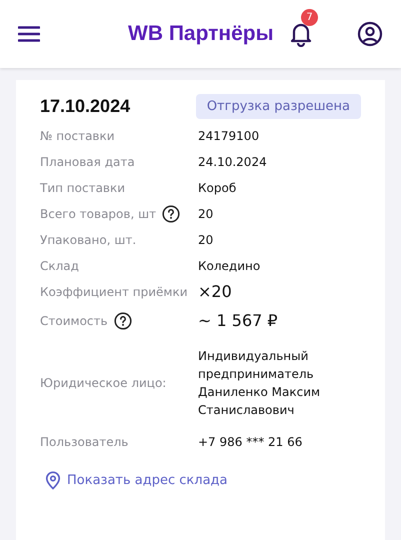 Image resolution: width=401 pixels, height=540 pixels. Describe the element at coordinates (238, 321) in the screenshot. I see `field-value: ~ 1 567 ₽` at that location.